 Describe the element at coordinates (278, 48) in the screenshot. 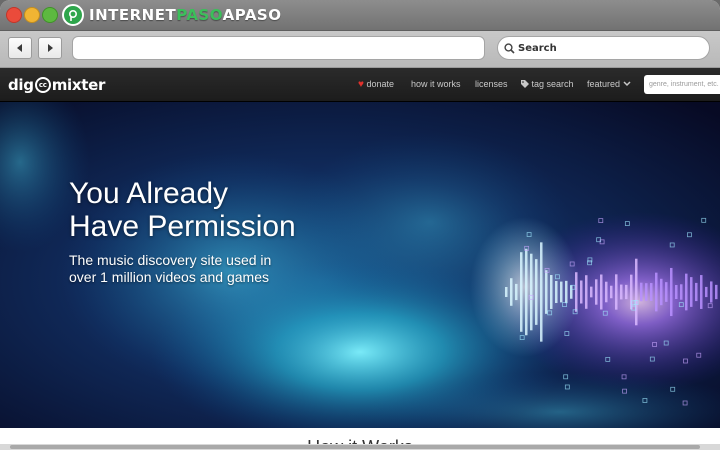

I see `address-bar` at that location.